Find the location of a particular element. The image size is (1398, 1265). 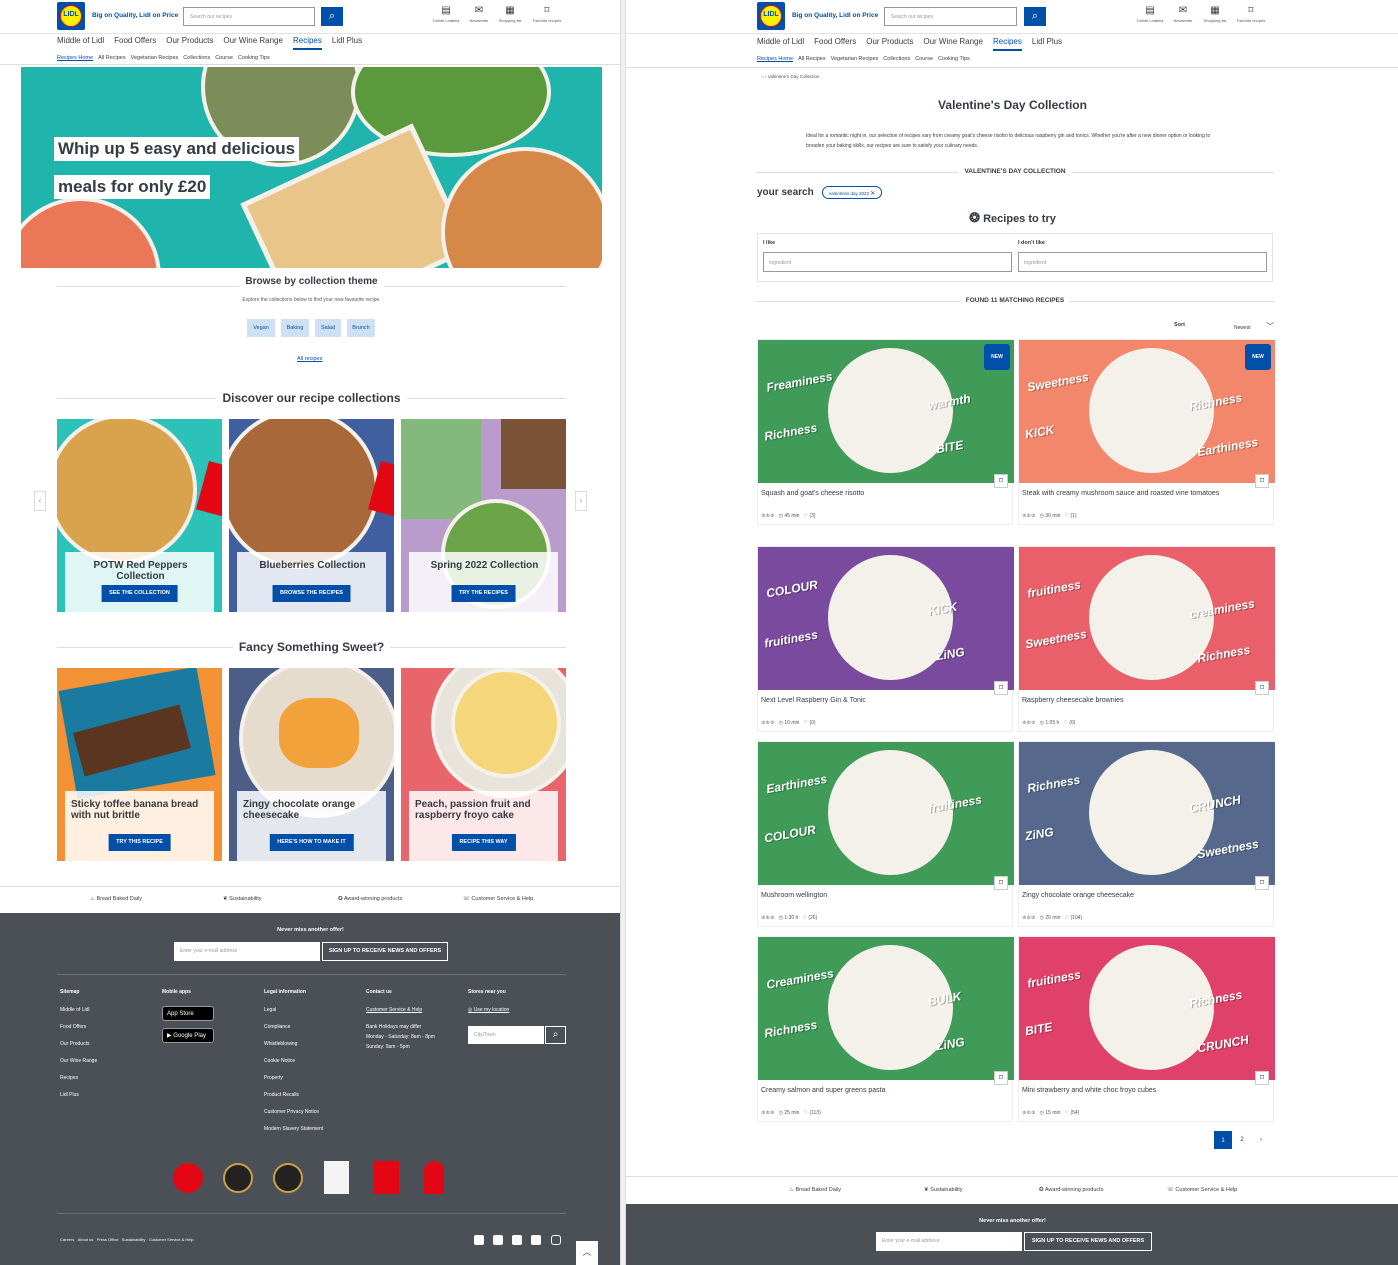

linkedin-icon is located at coordinates (498, 1240).